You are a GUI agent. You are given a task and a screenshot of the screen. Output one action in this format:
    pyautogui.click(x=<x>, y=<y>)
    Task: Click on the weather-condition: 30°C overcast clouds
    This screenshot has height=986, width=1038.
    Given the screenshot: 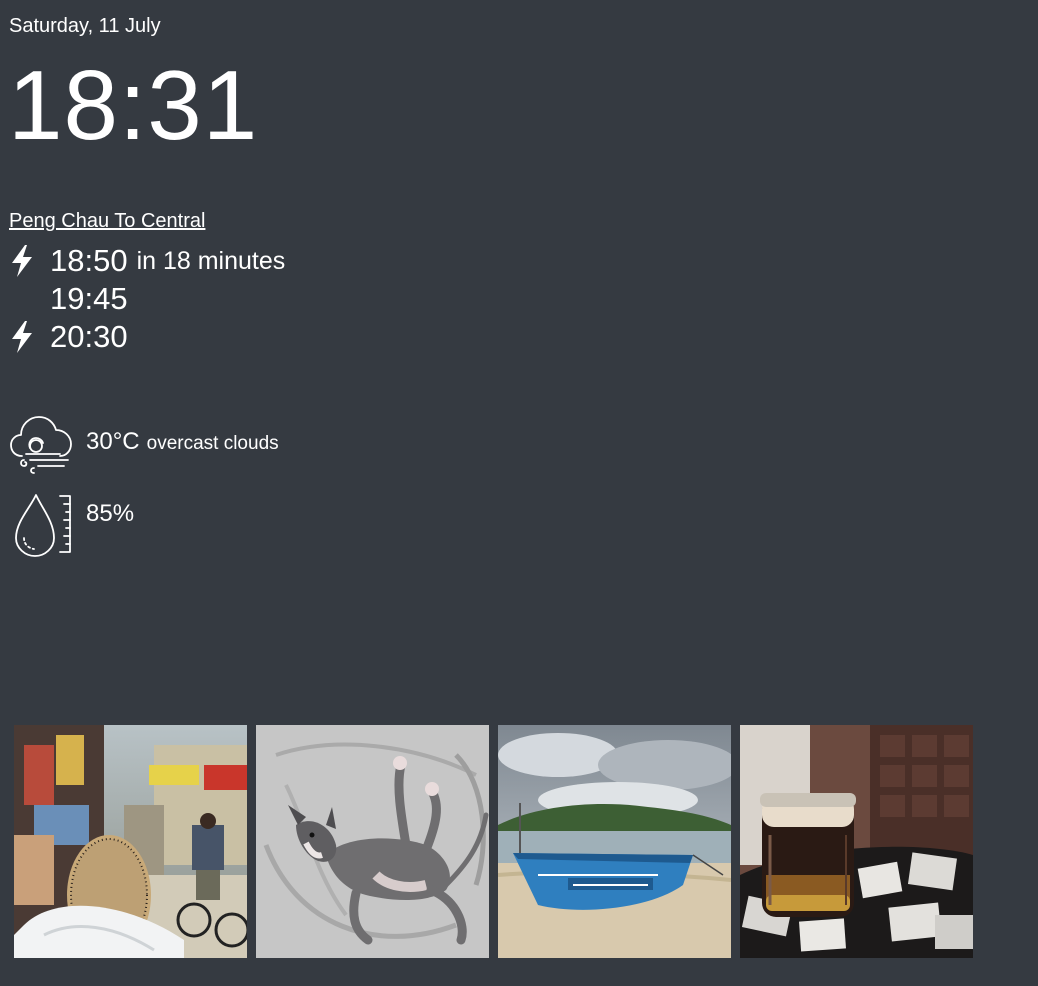 What is the action you would take?
    pyautogui.click(x=143, y=443)
    